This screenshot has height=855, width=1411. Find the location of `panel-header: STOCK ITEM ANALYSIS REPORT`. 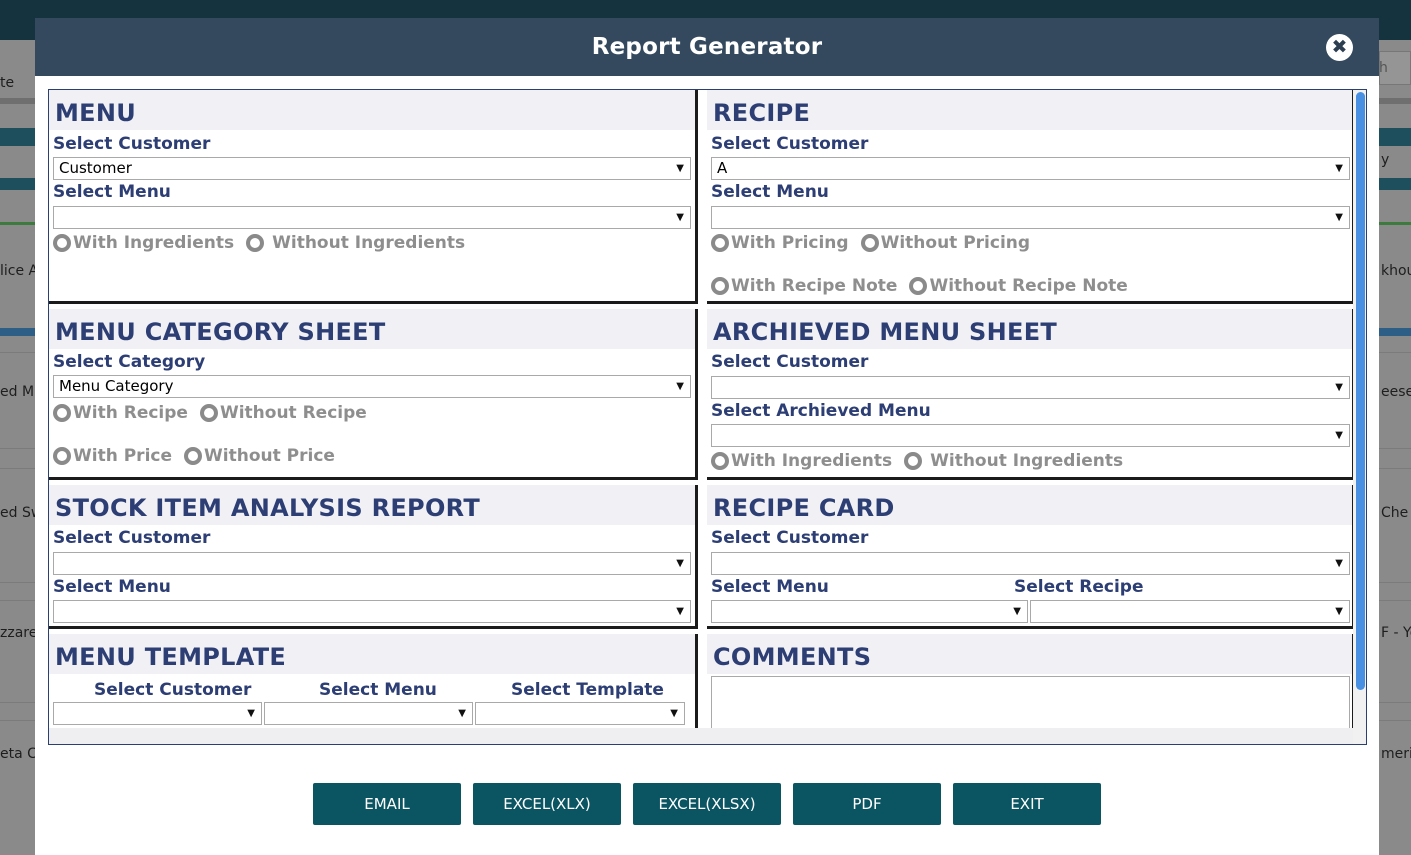

panel-header: STOCK ITEM ANALYSIS REPORT is located at coordinates (372, 505).